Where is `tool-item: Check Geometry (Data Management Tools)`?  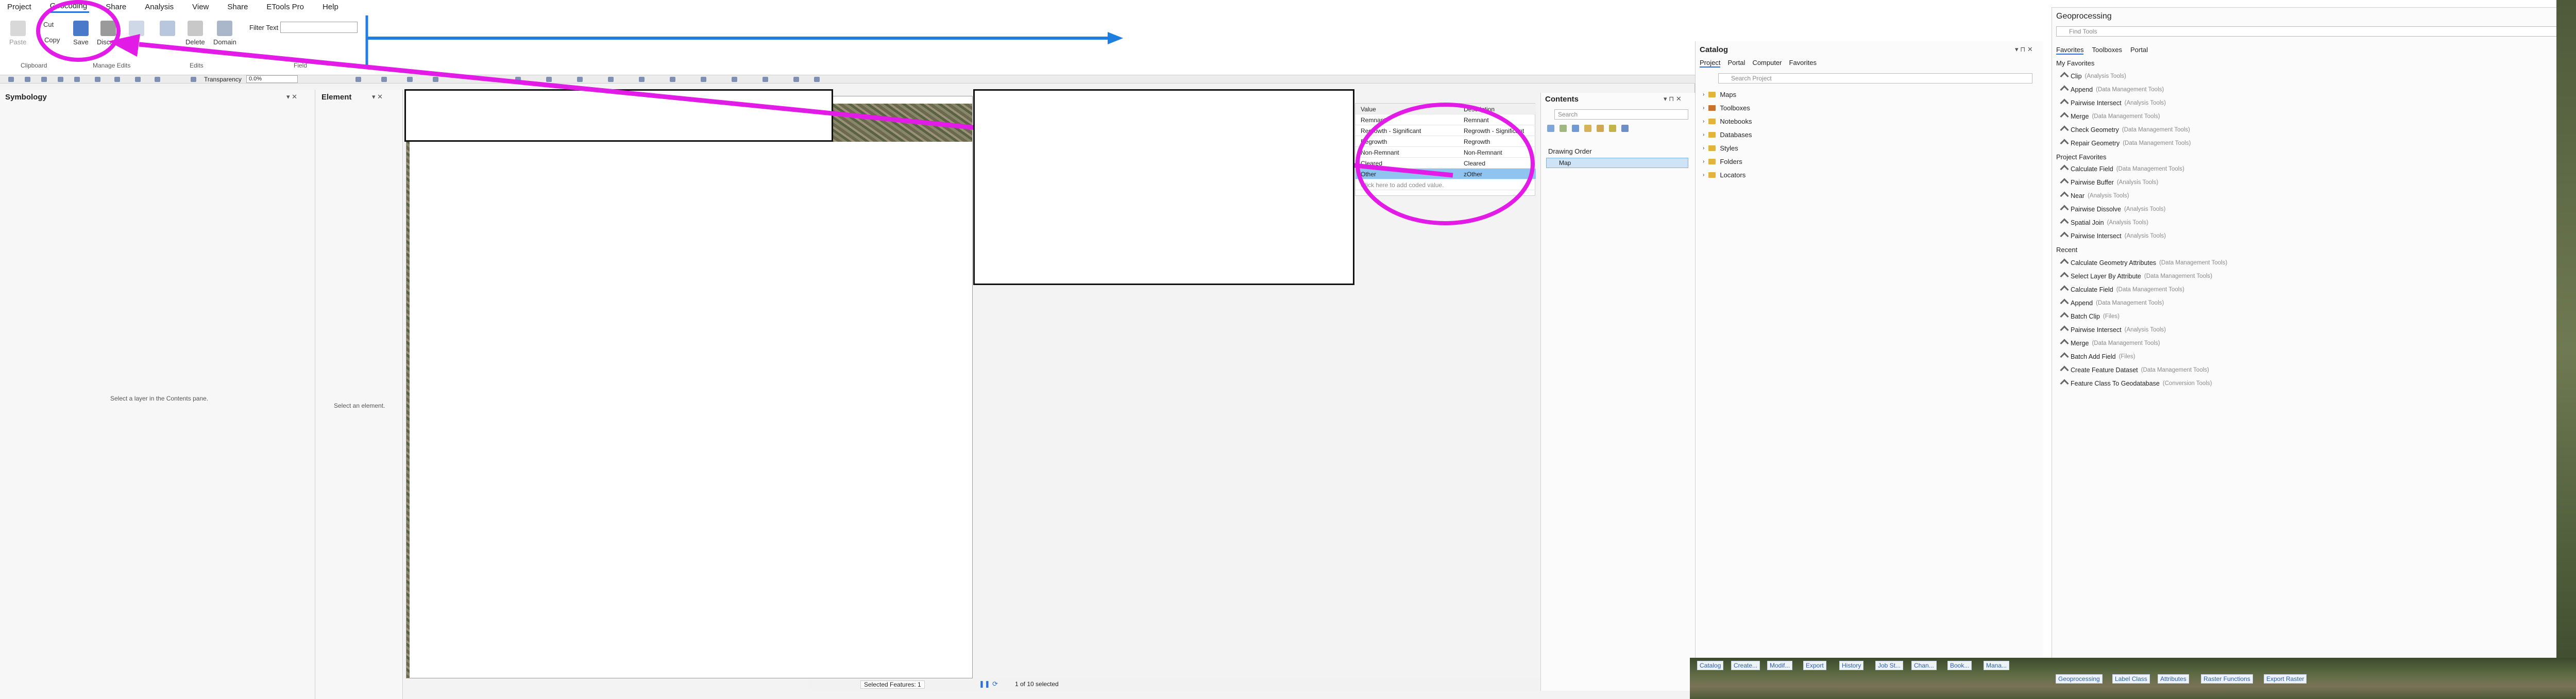 tool-item: Check Geometry (Data Management Tools) is located at coordinates (2125, 130).